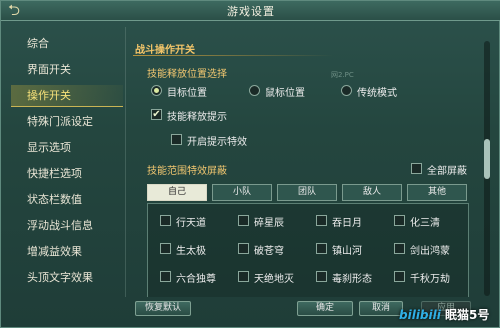  I want to click on bilibili-watermark: bilibili 眠猫5号, so click(444, 314).